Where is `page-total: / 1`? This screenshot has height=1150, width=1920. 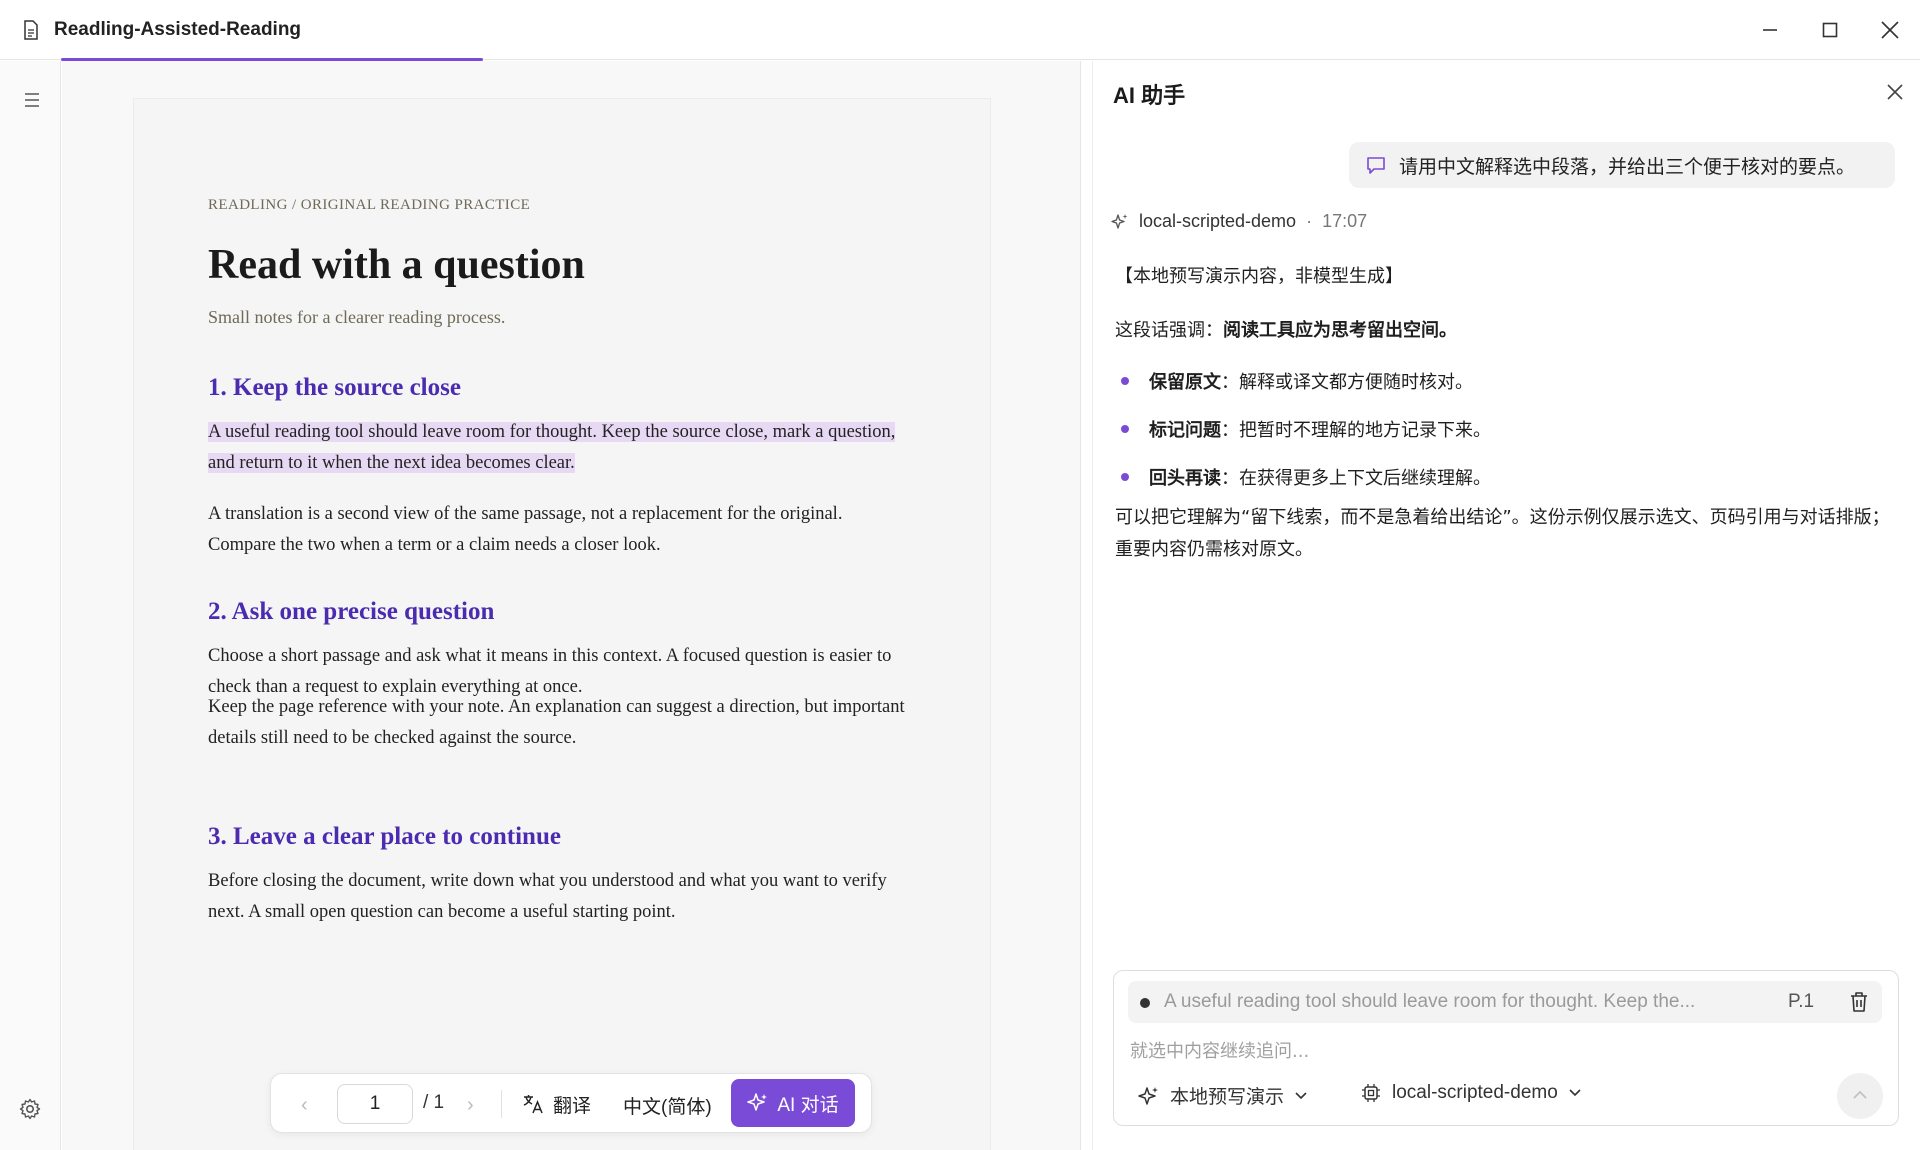
page-total: / 1 is located at coordinates (434, 1102).